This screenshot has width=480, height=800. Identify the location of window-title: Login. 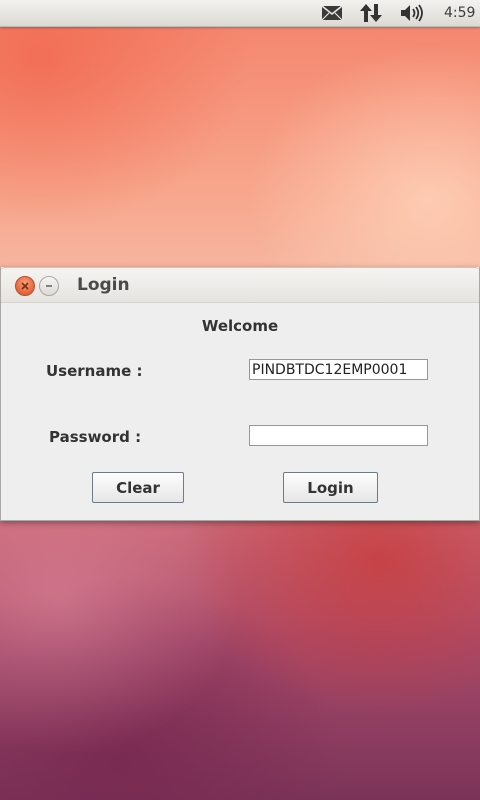
(103, 285).